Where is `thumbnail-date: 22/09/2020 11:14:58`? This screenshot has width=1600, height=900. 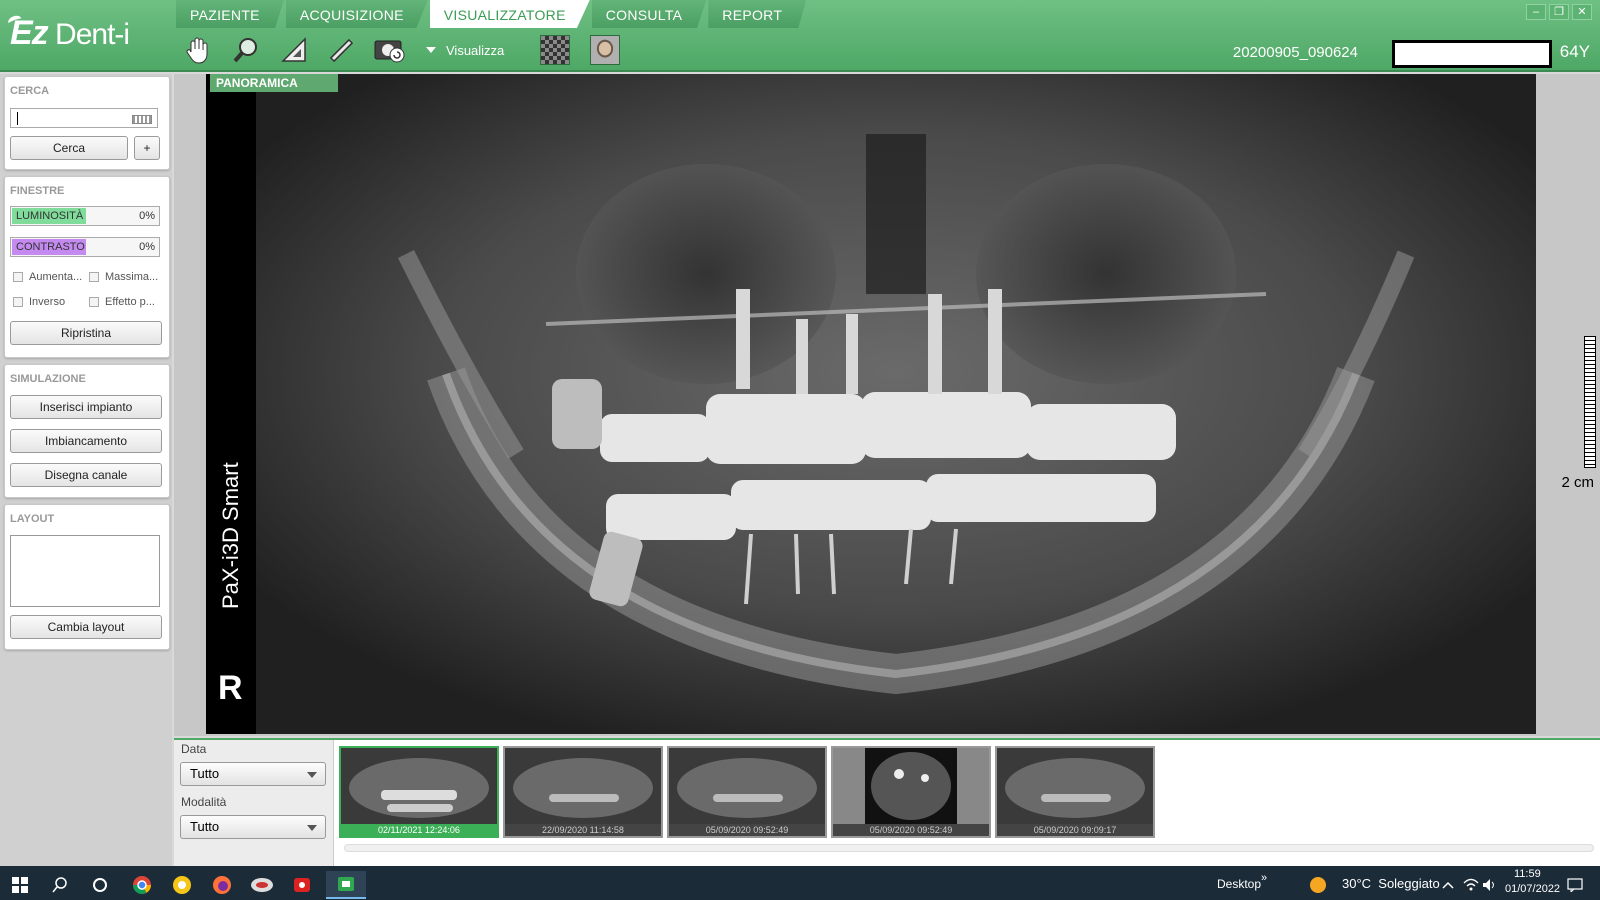
thumbnail-date: 22/09/2020 11:14:58 is located at coordinates (583, 830).